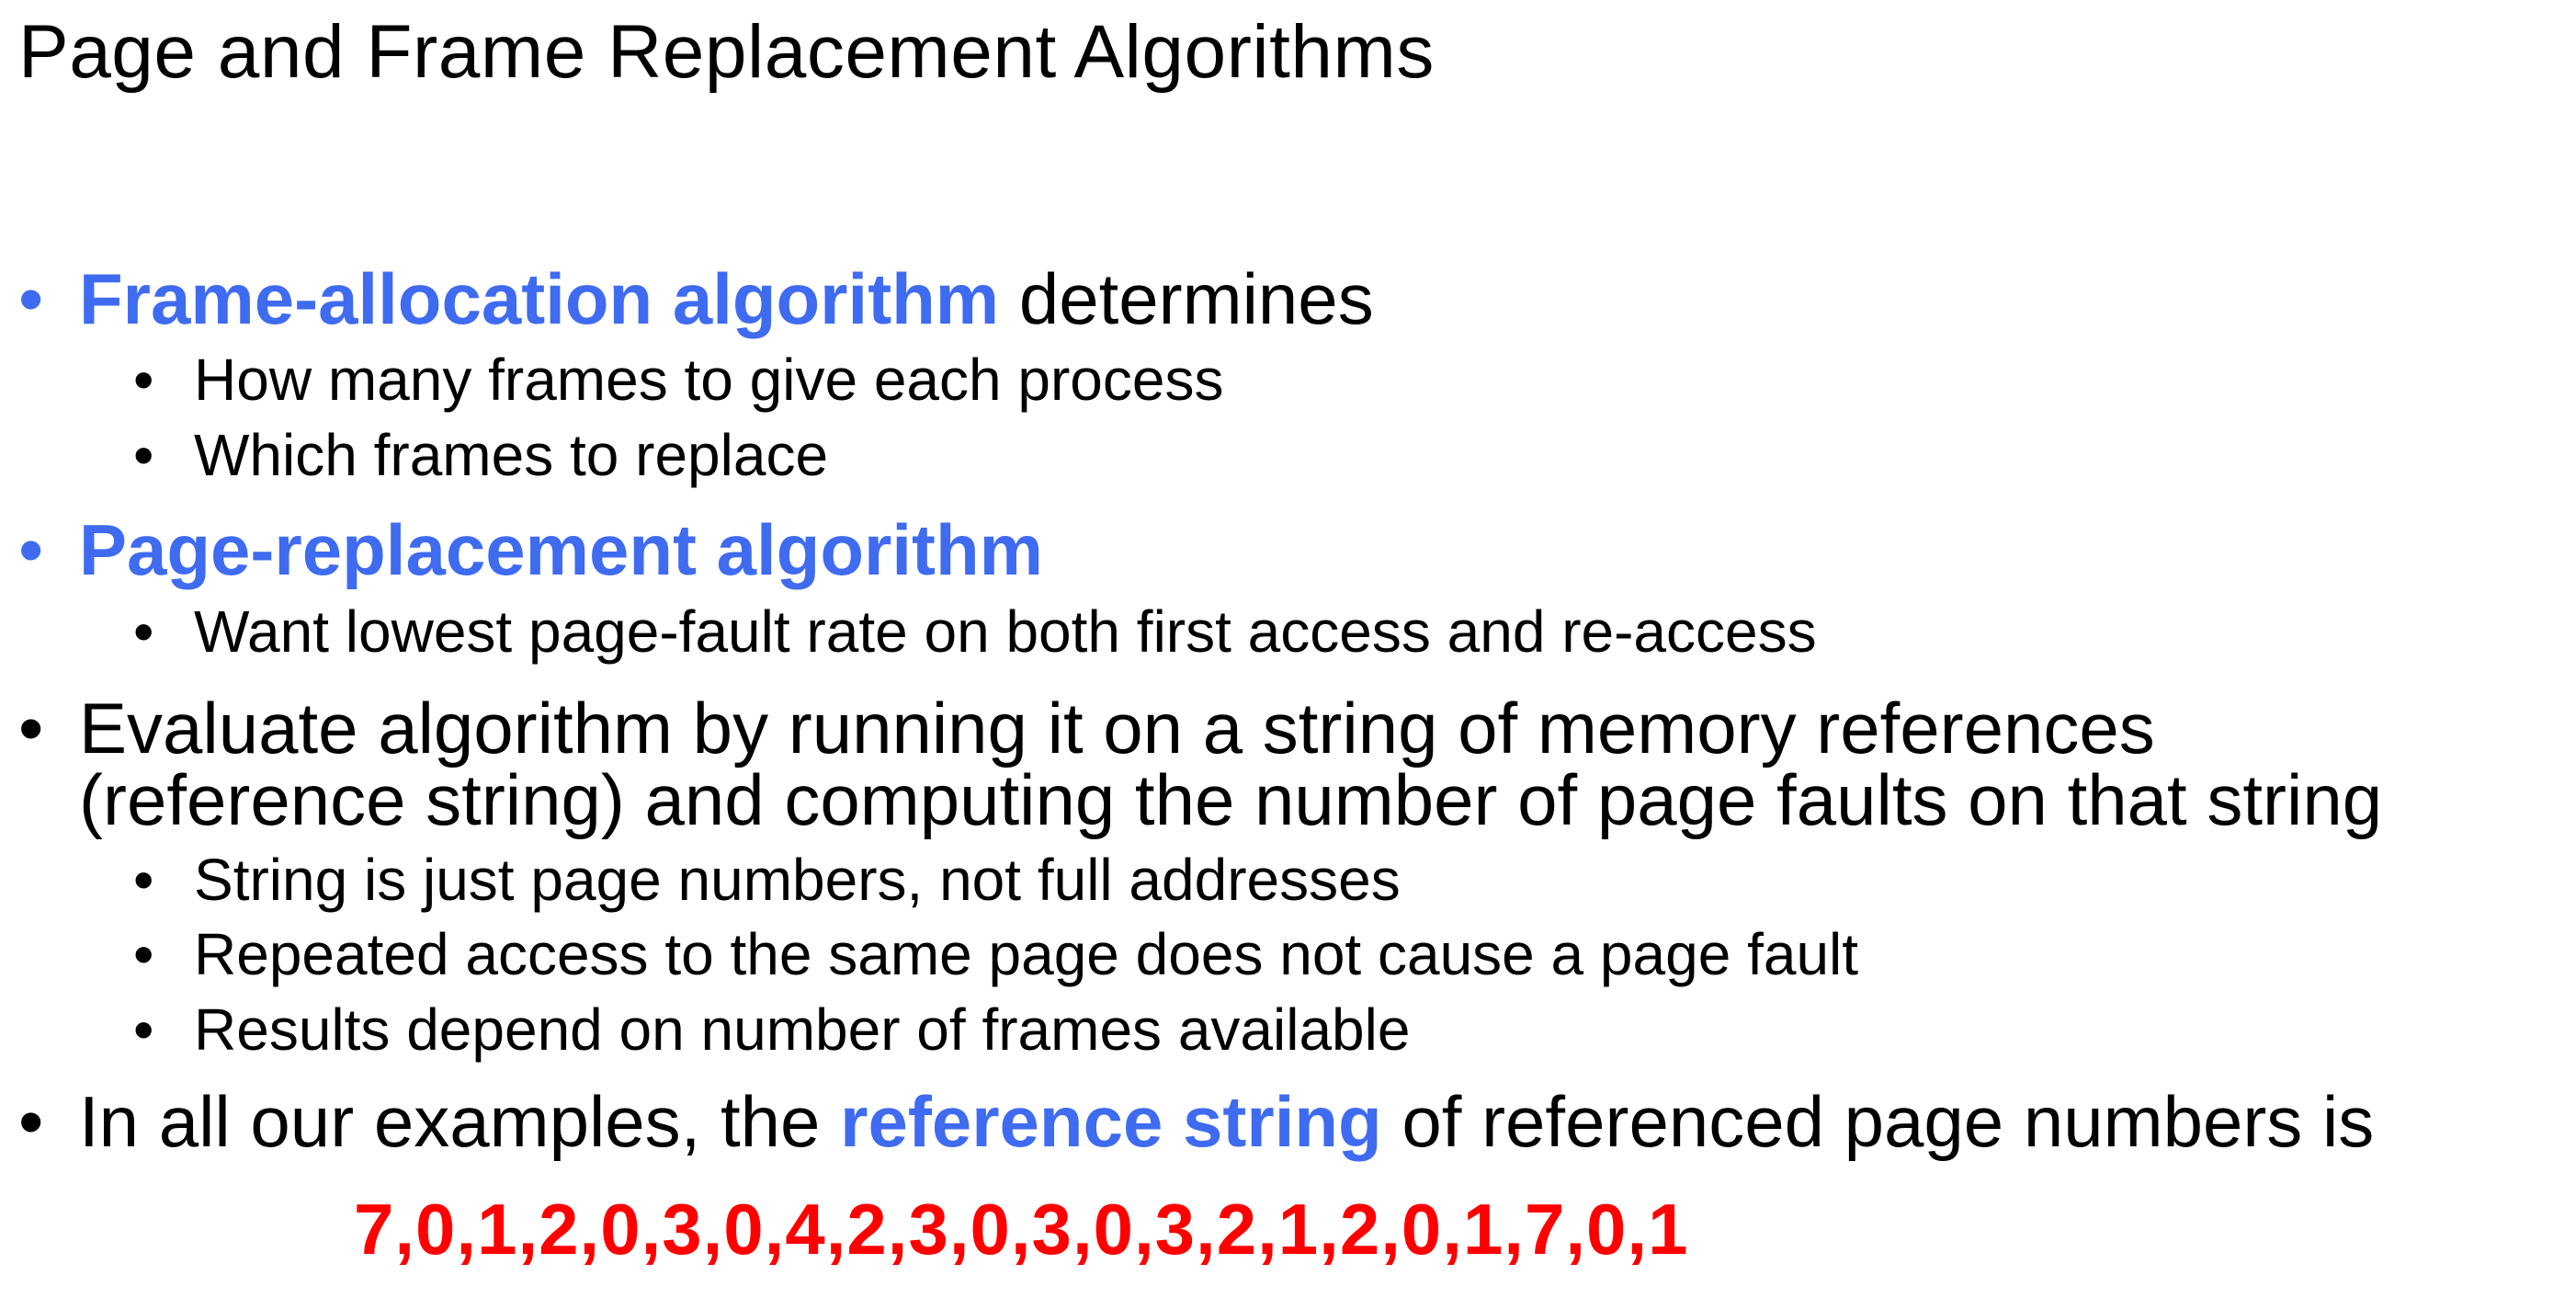 The image size is (2576, 1298). I want to click on sub-bullet-text: How many frames to give each process, so click(709, 380).